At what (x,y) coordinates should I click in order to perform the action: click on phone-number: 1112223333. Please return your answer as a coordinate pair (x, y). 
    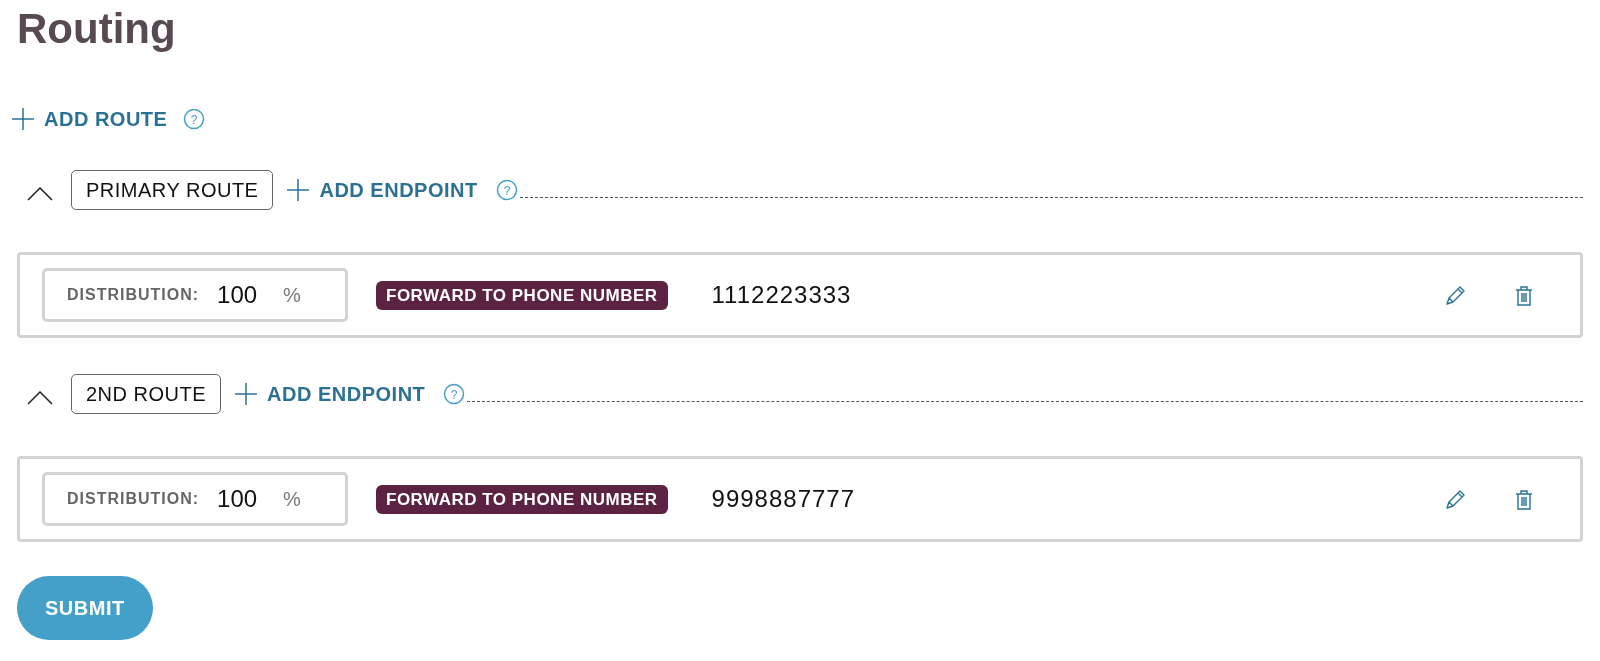
    Looking at the image, I should click on (782, 295).